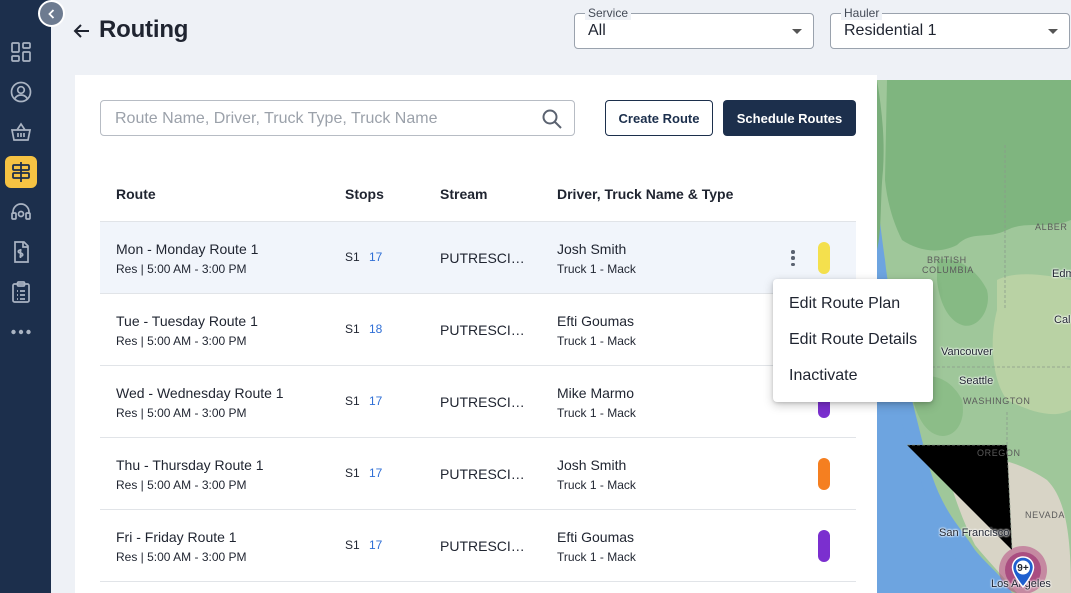 Image resolution: width=1071 pixels, height=593 pixels. I want to click on menu-item-edit-route-plan: Edit Route Plan, so click(844, 304).